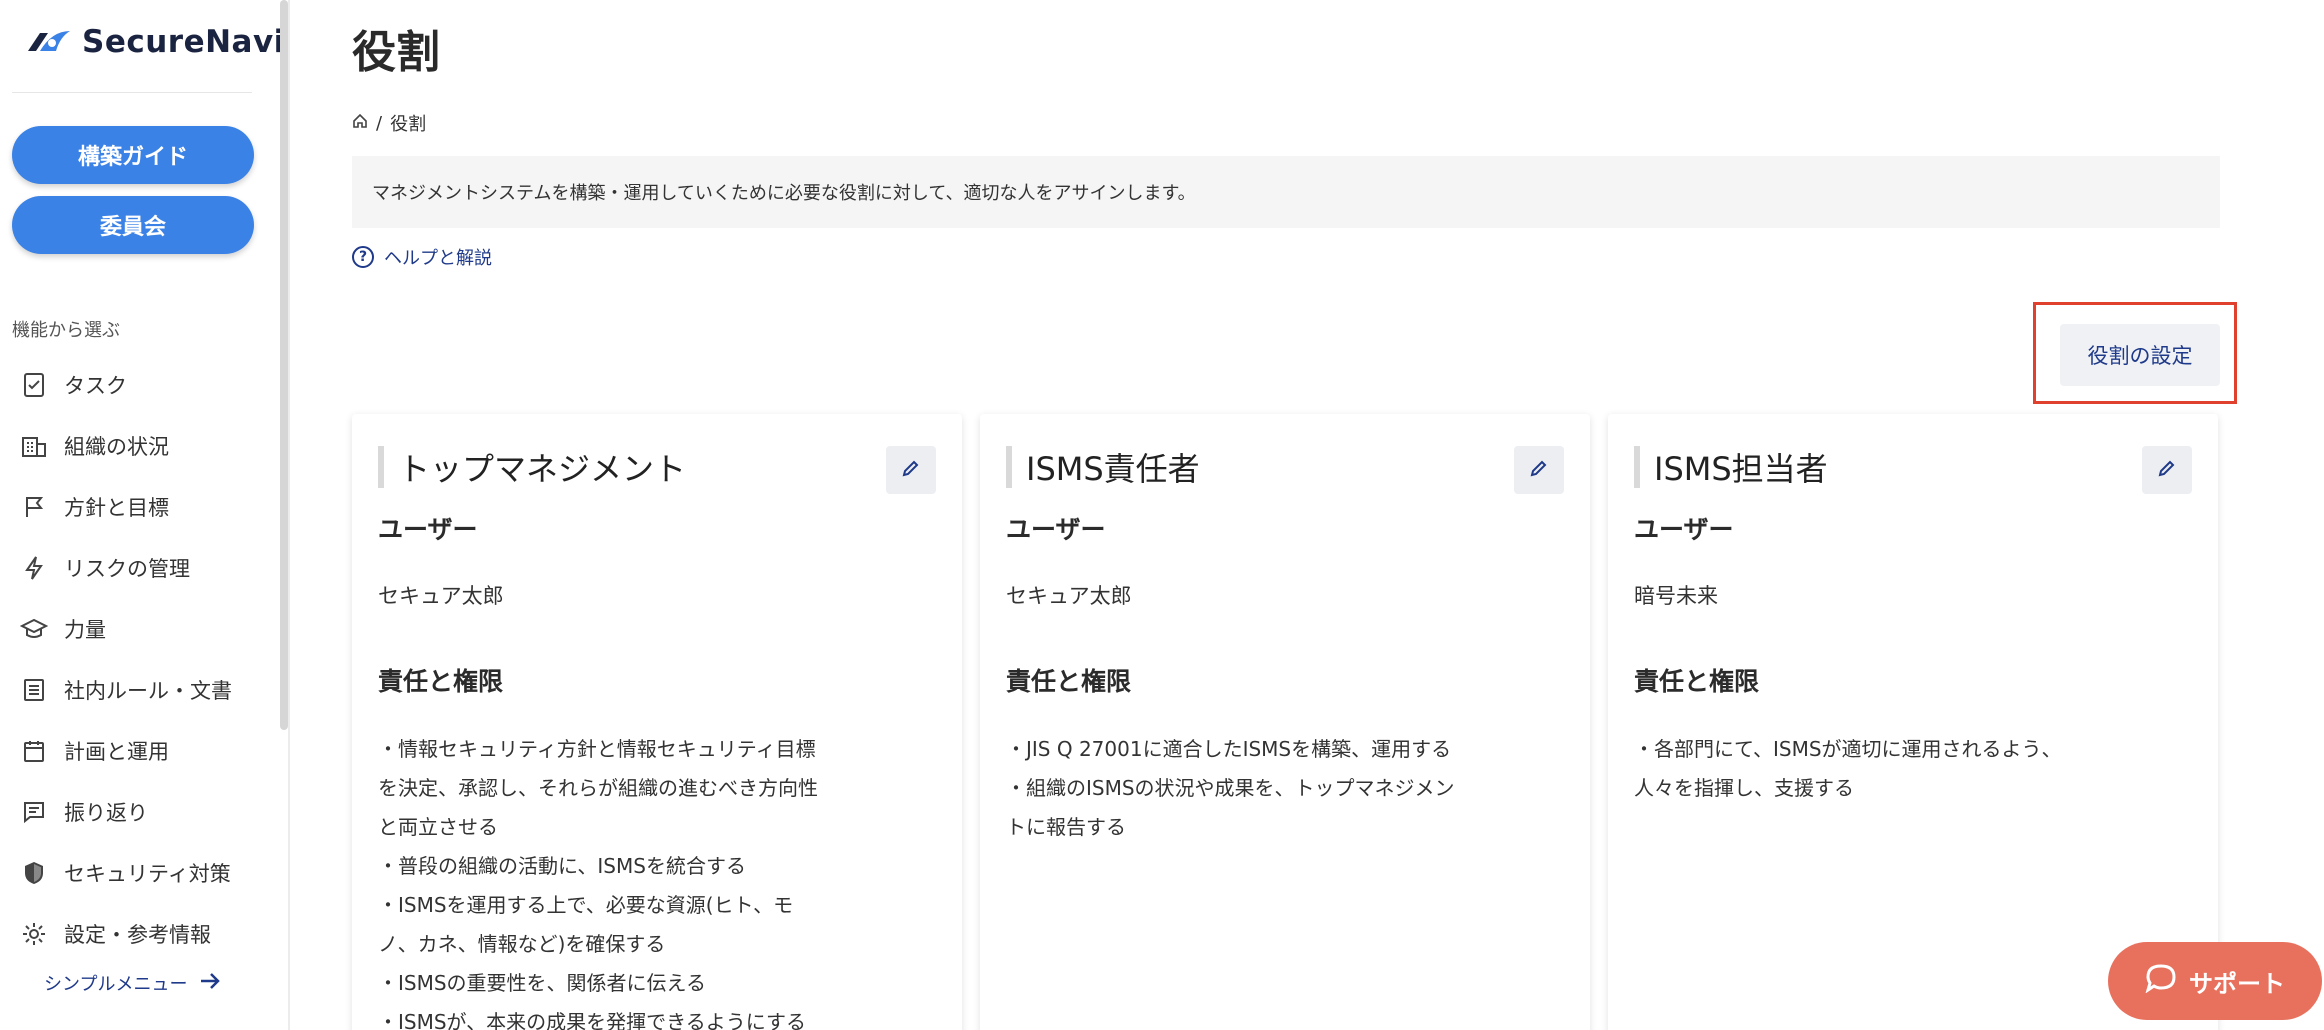  I want to click on sidebar-item-label: リスクの管理, so click(127, 568).